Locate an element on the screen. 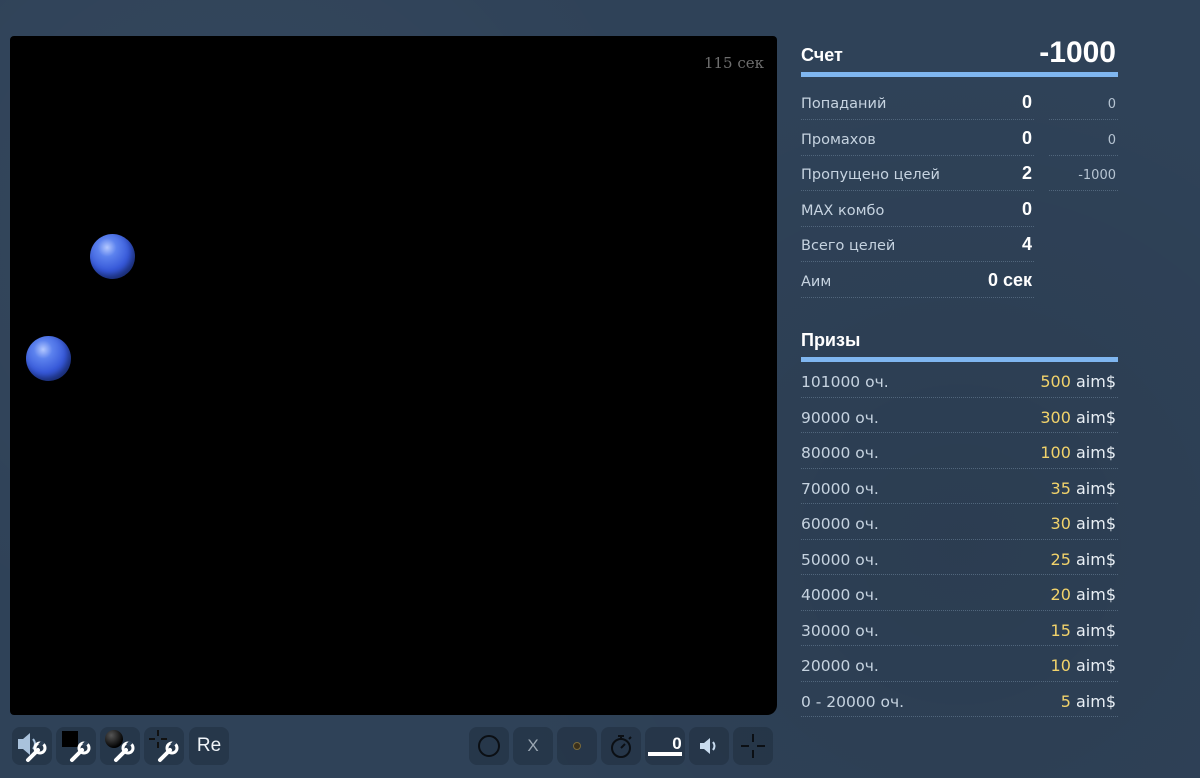  dot-icon is located at coordinates (577, 746).